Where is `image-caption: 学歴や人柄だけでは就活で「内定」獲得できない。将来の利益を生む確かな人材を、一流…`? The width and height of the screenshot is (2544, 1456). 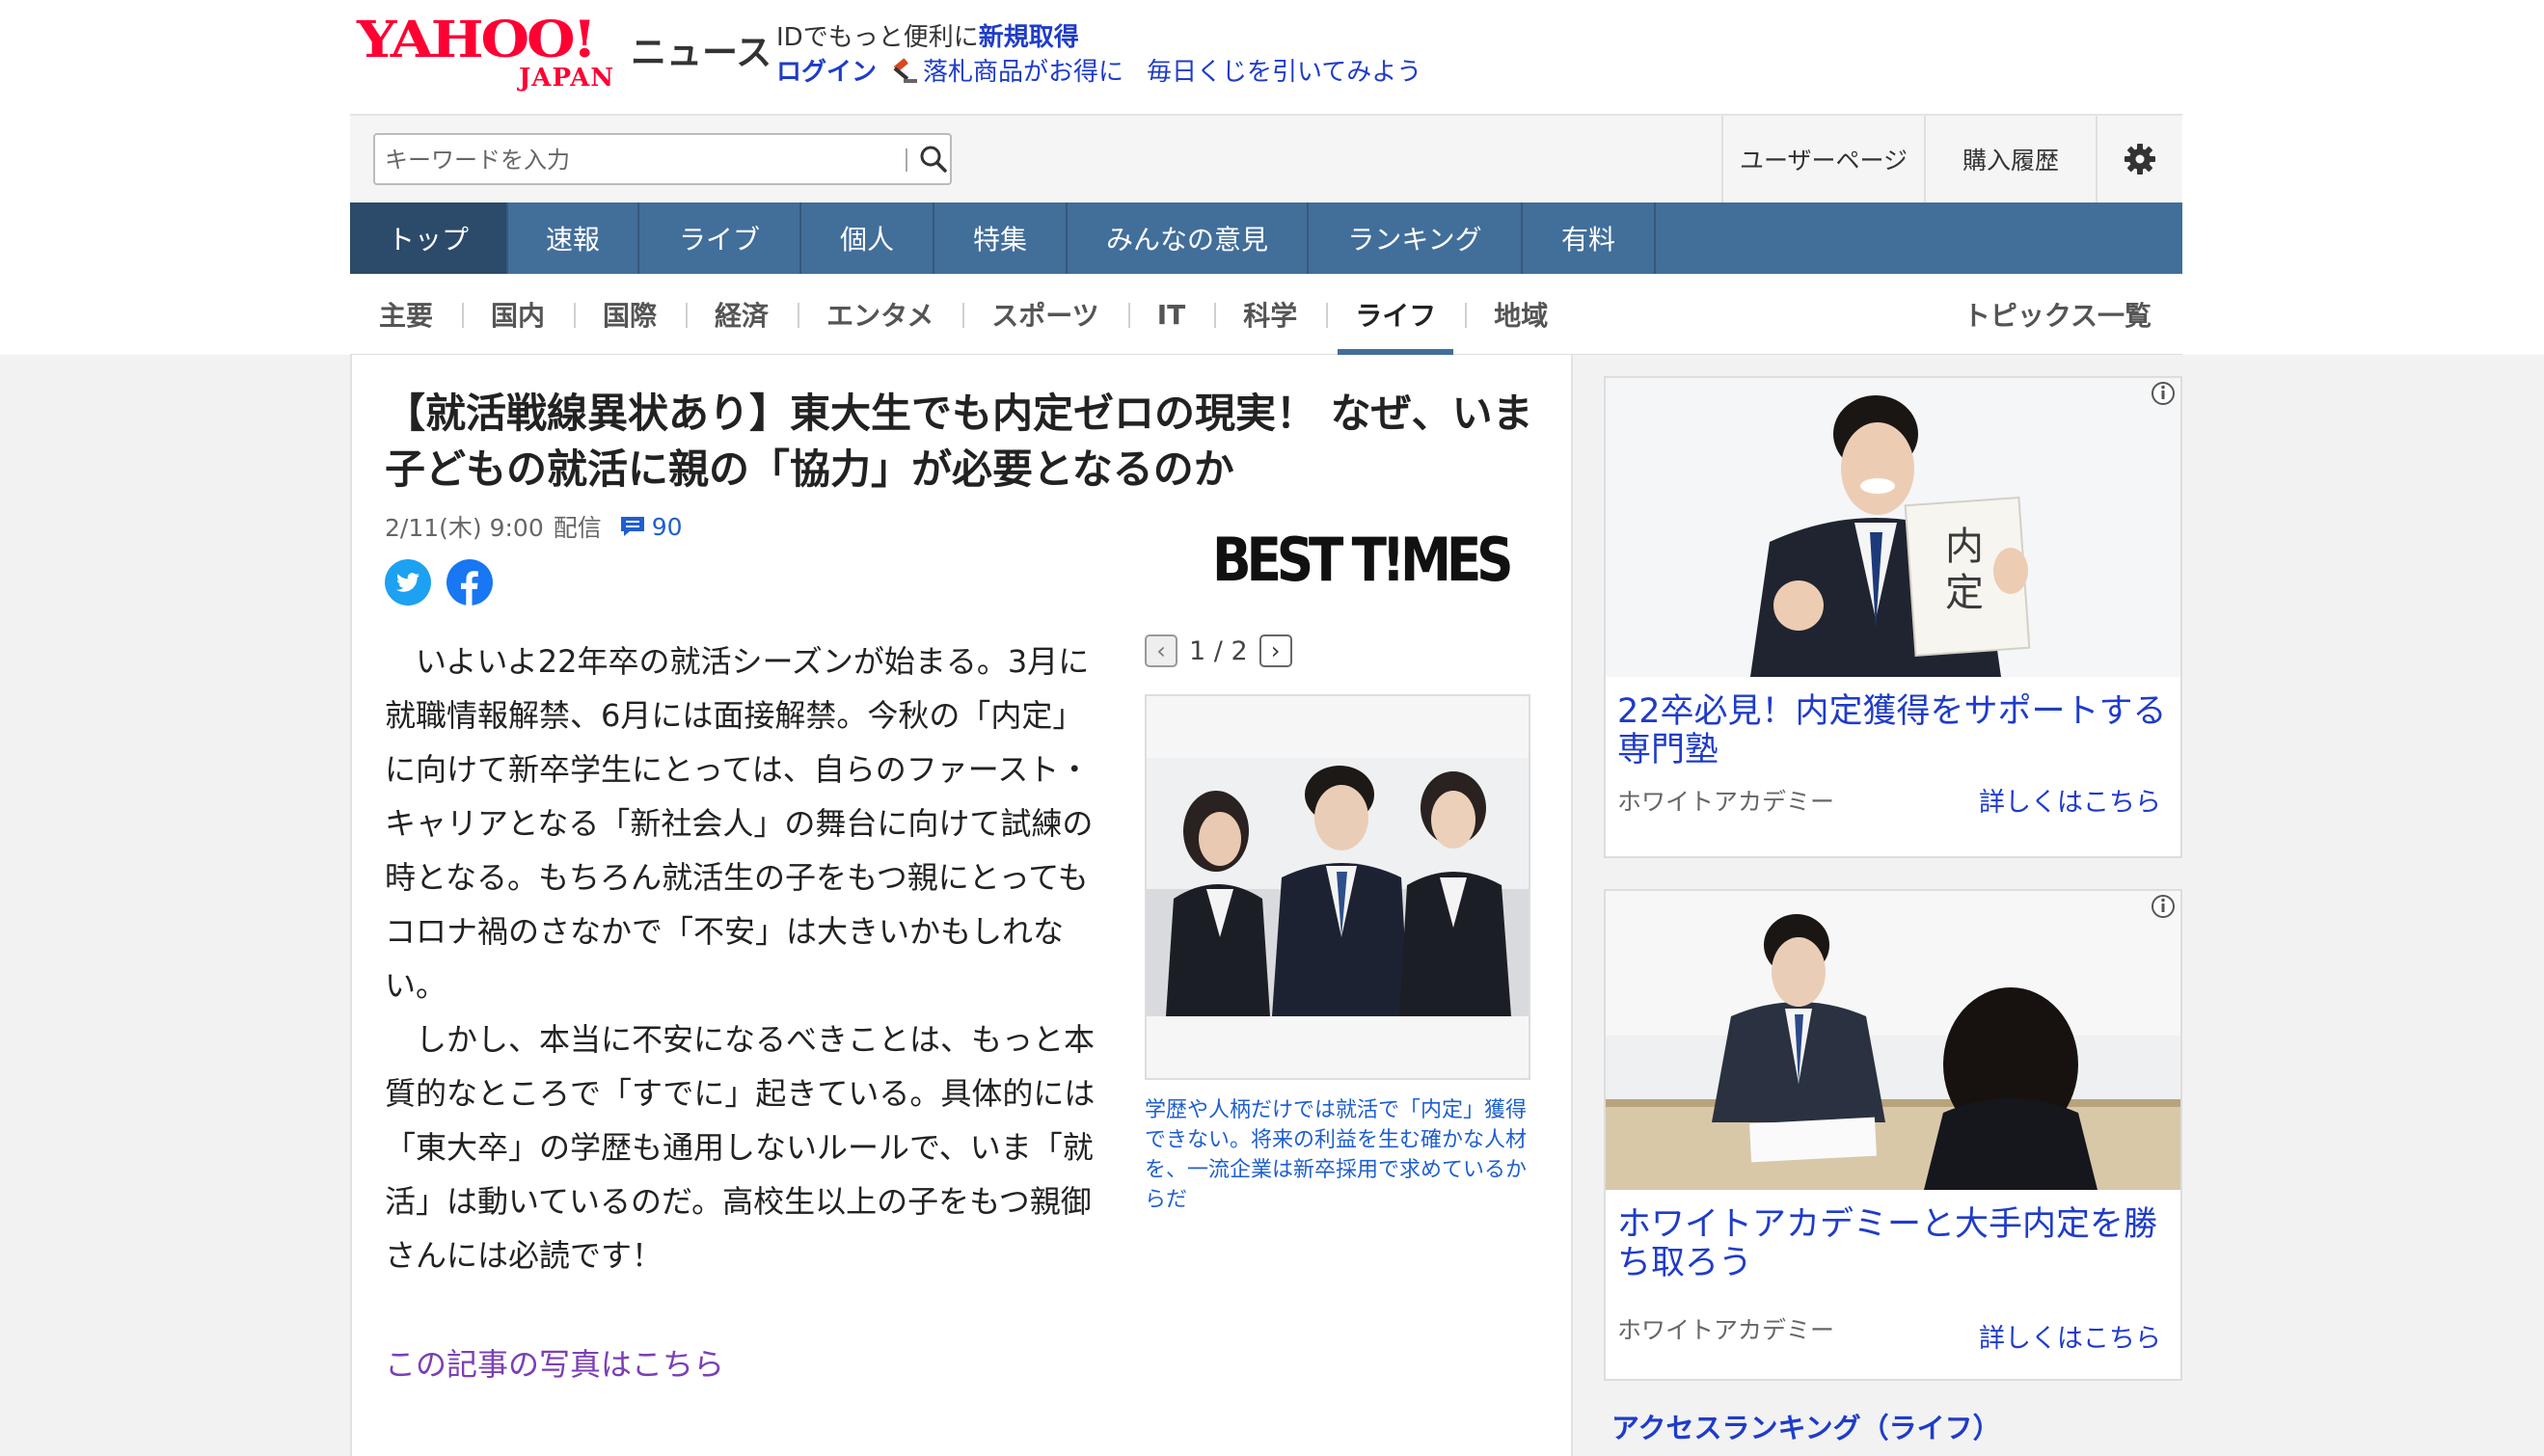
image-caption: 学歴や人柄だけでは就活で「内定」獲得できない。将来の利益を生む確かな人材を、一流… is located at coordinates (1337, 1155).